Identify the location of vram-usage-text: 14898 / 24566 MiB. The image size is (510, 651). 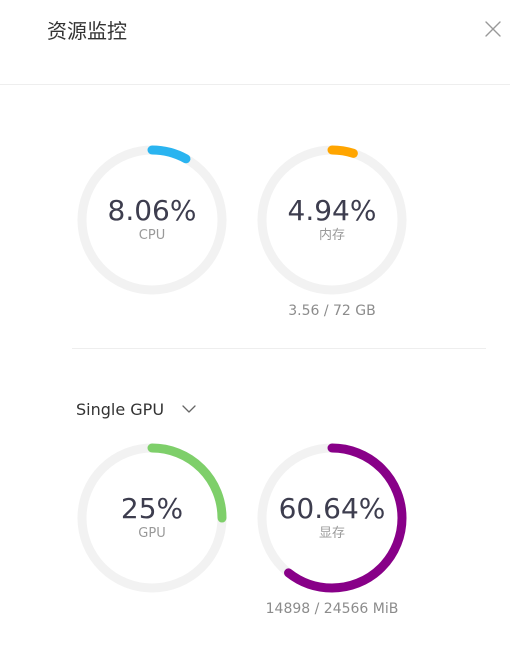
(332, 609).